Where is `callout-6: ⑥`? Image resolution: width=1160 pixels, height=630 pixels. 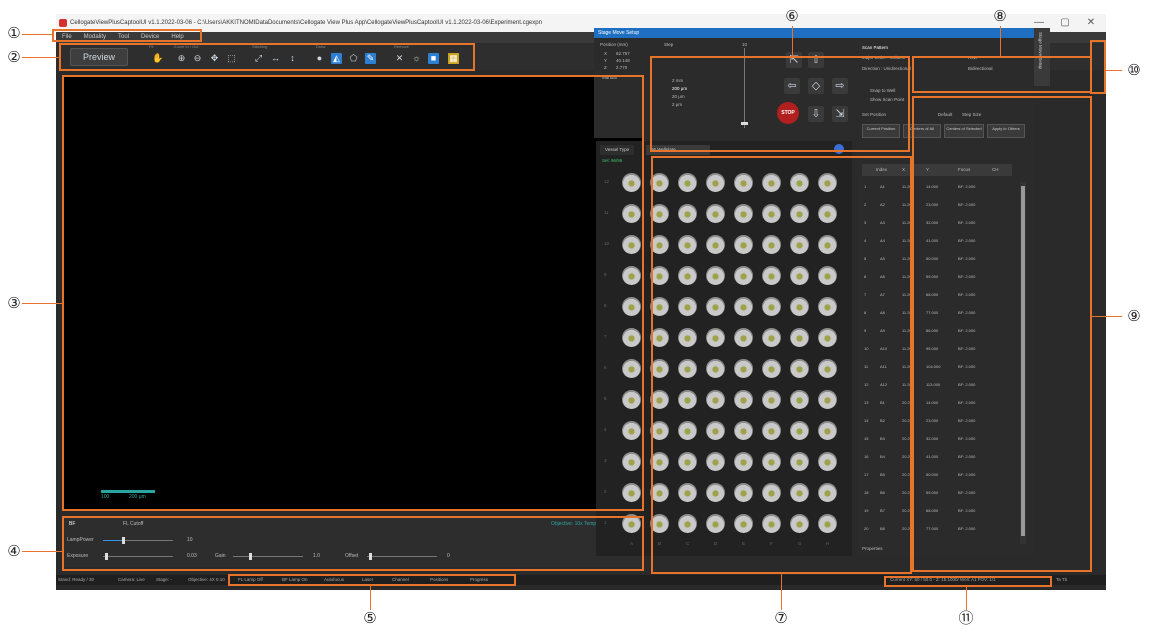
callout-6: ⑥ is located at coordinates (792, 16).